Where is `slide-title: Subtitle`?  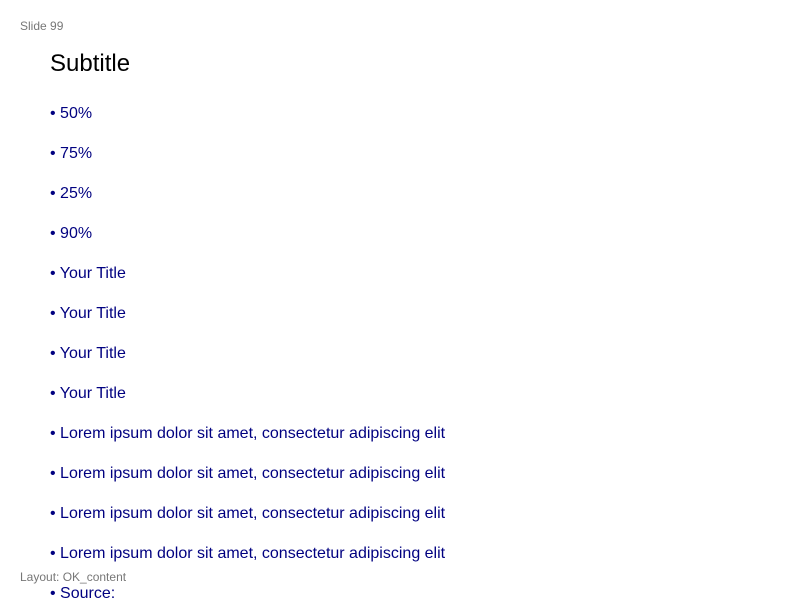
slide-title: Subtitle is located at coordinates (90, 63).